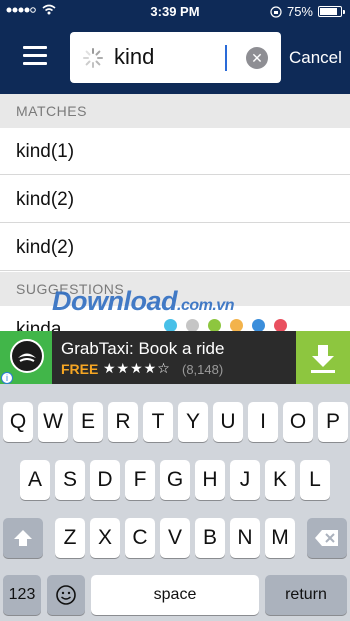  I want to click on status-bar: 3:39 PM 75%, so click(175, 11).